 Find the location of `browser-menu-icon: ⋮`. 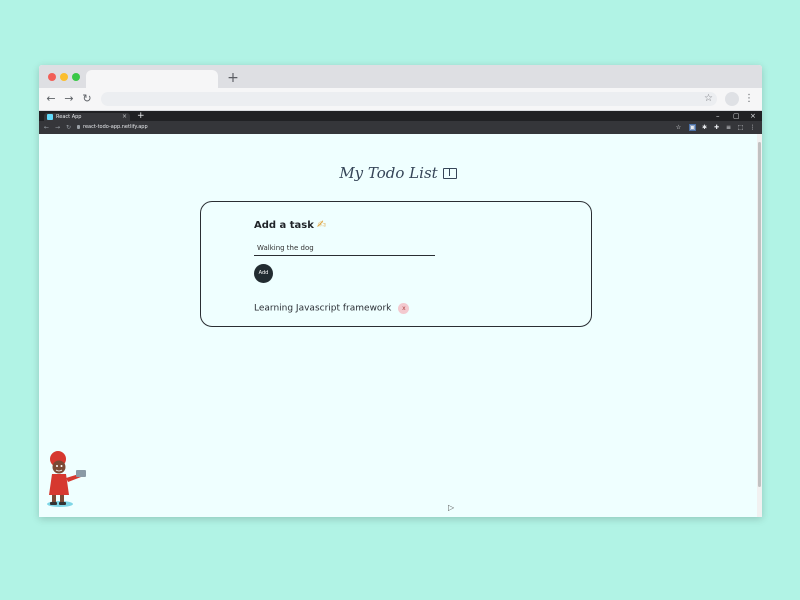

browser-menu-icon: ⋮ is located at coordinates (749, 99).